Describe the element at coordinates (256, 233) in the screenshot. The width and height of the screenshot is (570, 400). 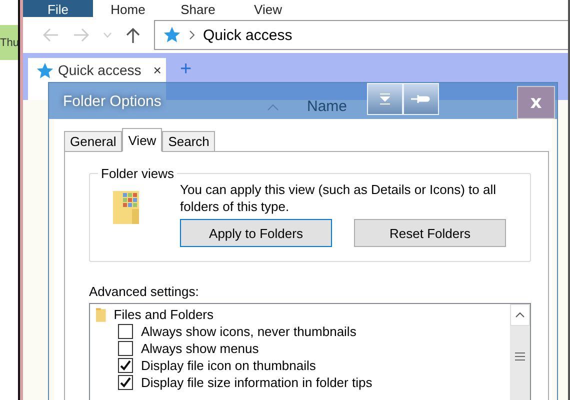
I see `folder-button: Apply to Folders` at that location.